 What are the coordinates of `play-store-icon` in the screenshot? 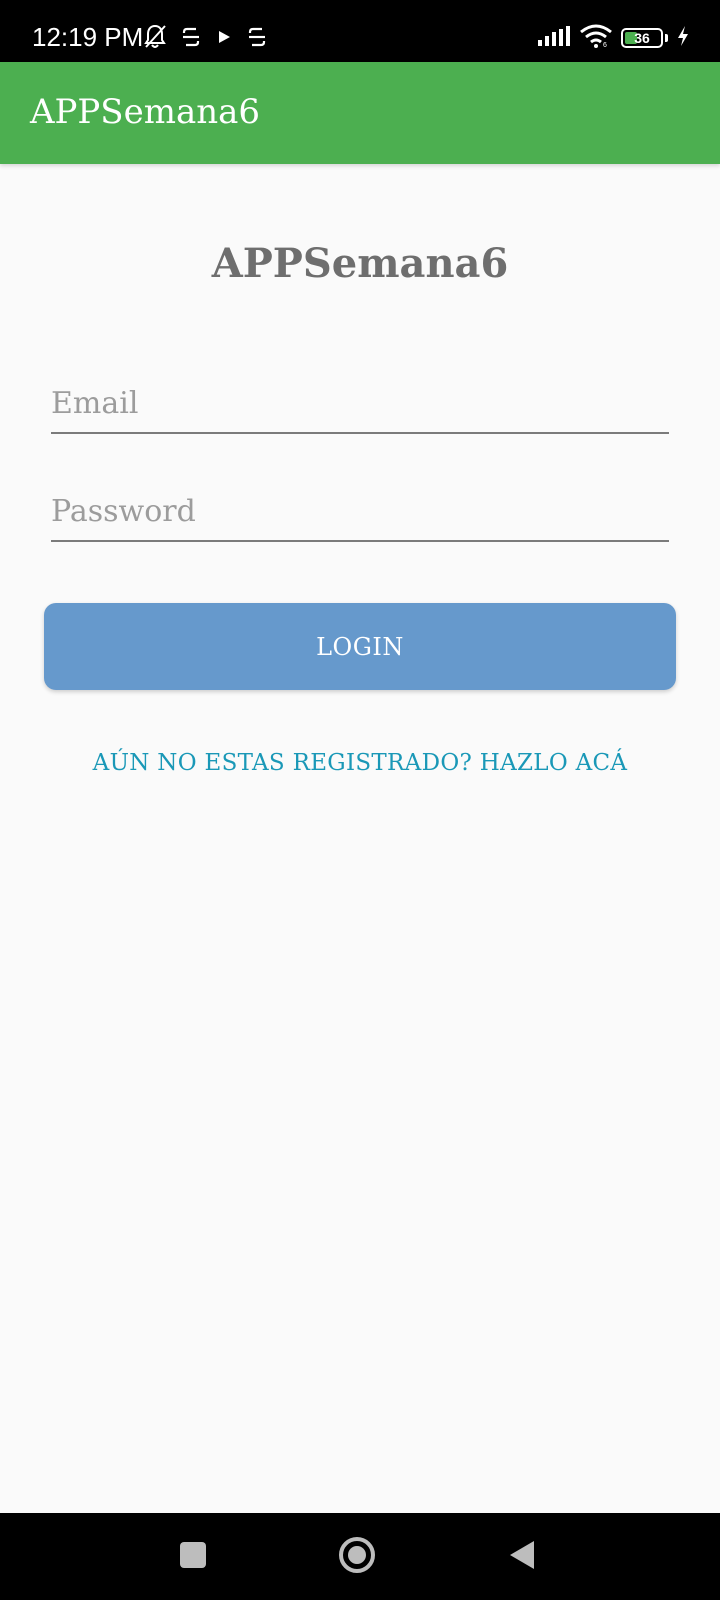 It's located at (224, 39).